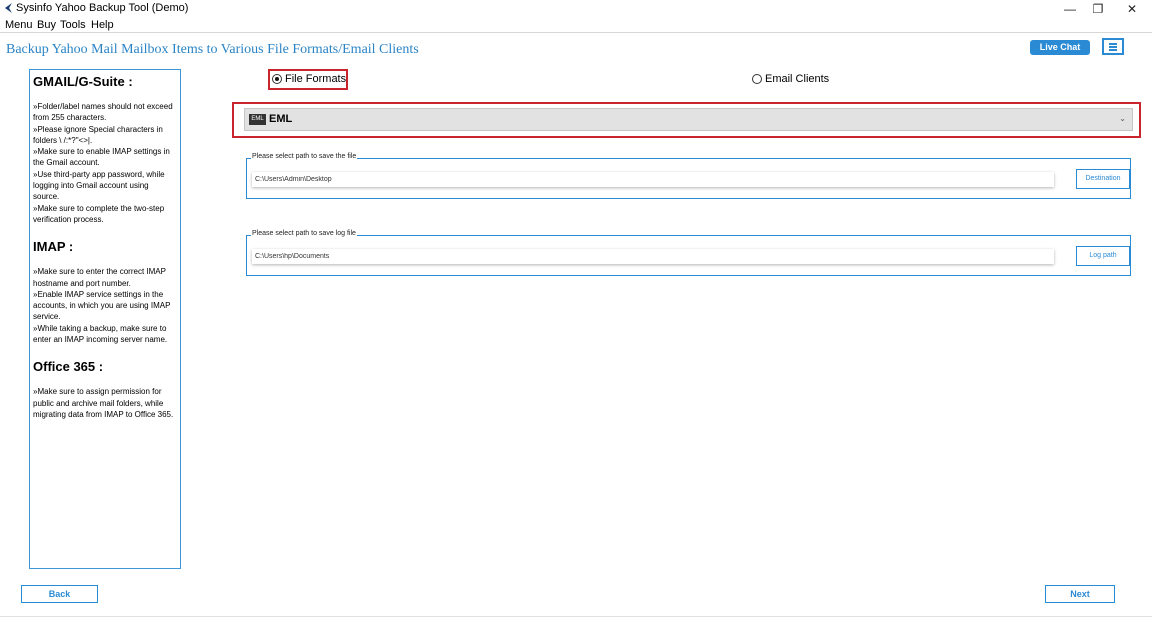  Describe the element at coordinates (1103, 256) in the screenshot. I see `log-path-button: Log path` at that location.